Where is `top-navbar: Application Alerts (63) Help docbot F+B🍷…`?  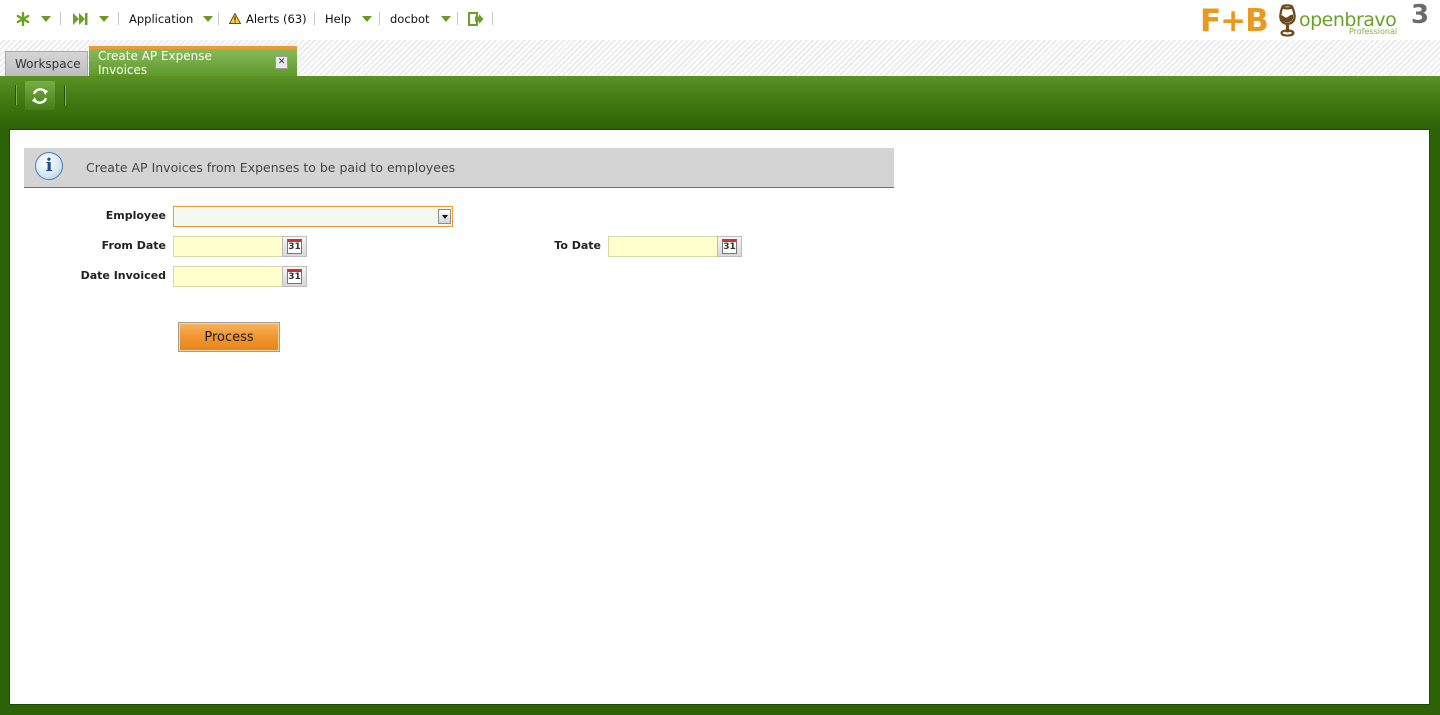 top-navbar: Application Alerts (63) Help docbot F+B🍷… is located at coordinates (720, 20).